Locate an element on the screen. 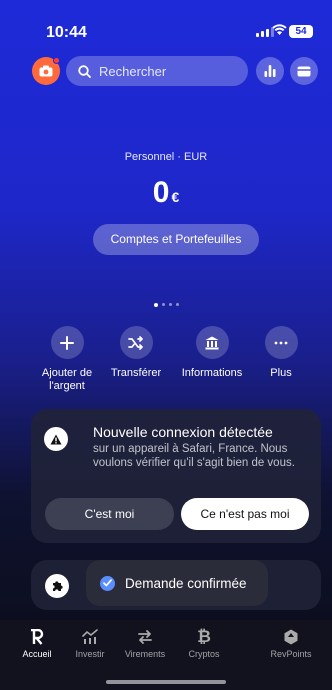  account-label: Personnel · EUR is located at coordinates (166, 157).